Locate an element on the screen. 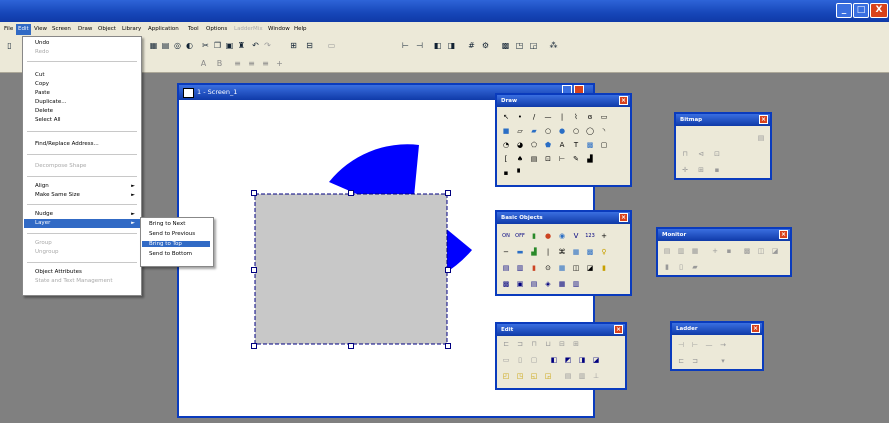 Image resolution: width=889 pixels, height=423 pixels. menu-item-nudge: Nudge is located at coordinates (44, 214).